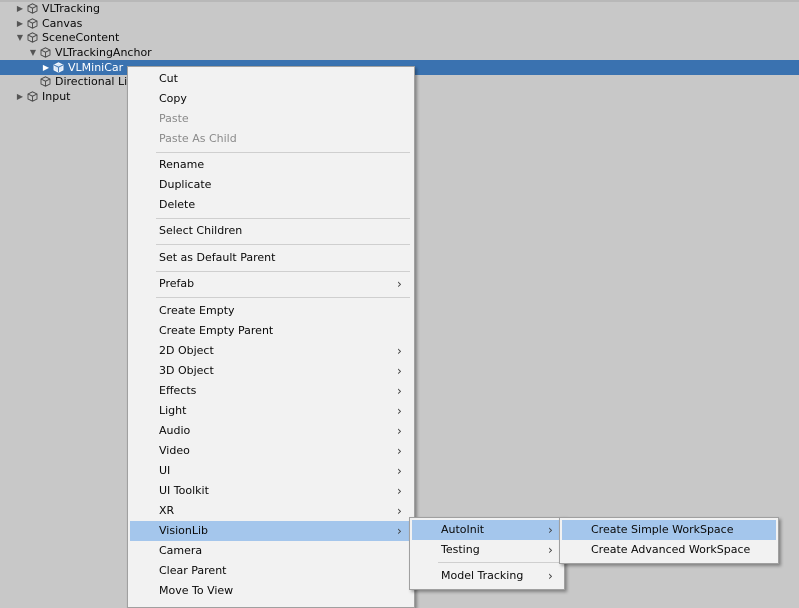 The width and height of the screenshot is (799, 608). Describe the element at coordinates (271, 371) in the screenshot. I see `menu-item-3d-object: 3D Object ›` at that location.